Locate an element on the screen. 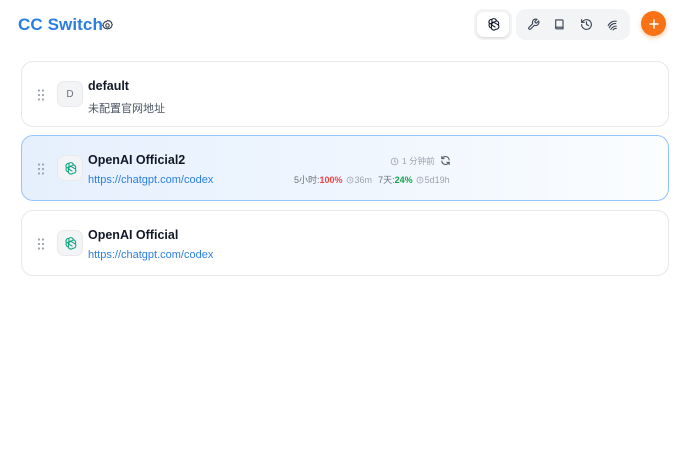 The width and height of the screenshot is (690, 459). usage-5h-reset-text: 36m is located at coordinates (363, 179).